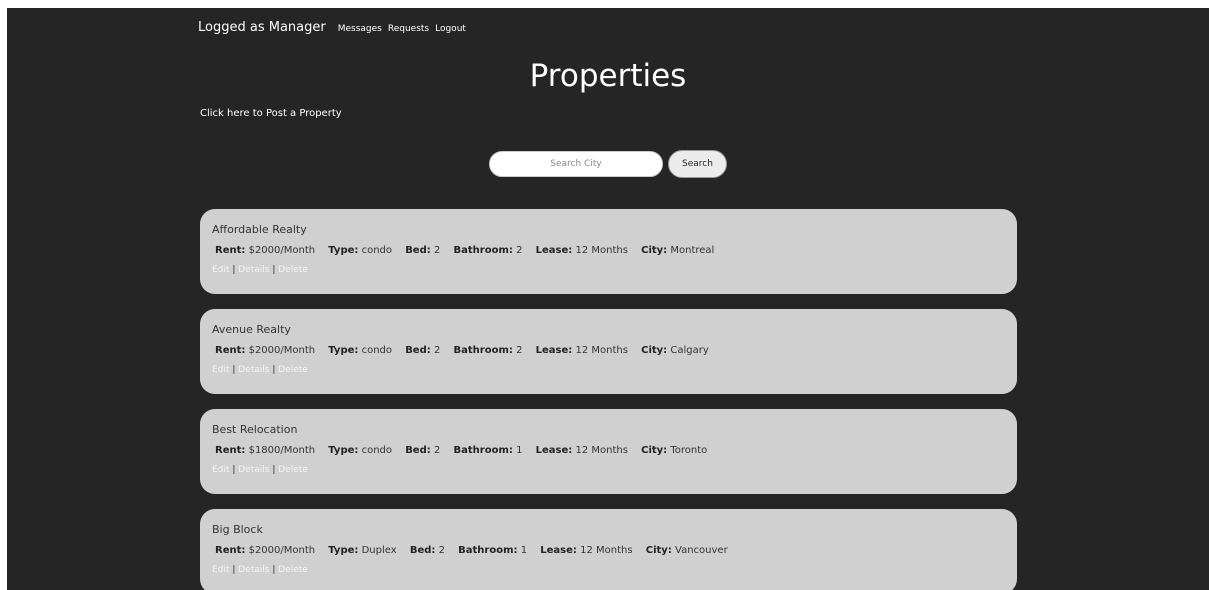  I want to click on property-name: Best Relocation, so click(255, 429).